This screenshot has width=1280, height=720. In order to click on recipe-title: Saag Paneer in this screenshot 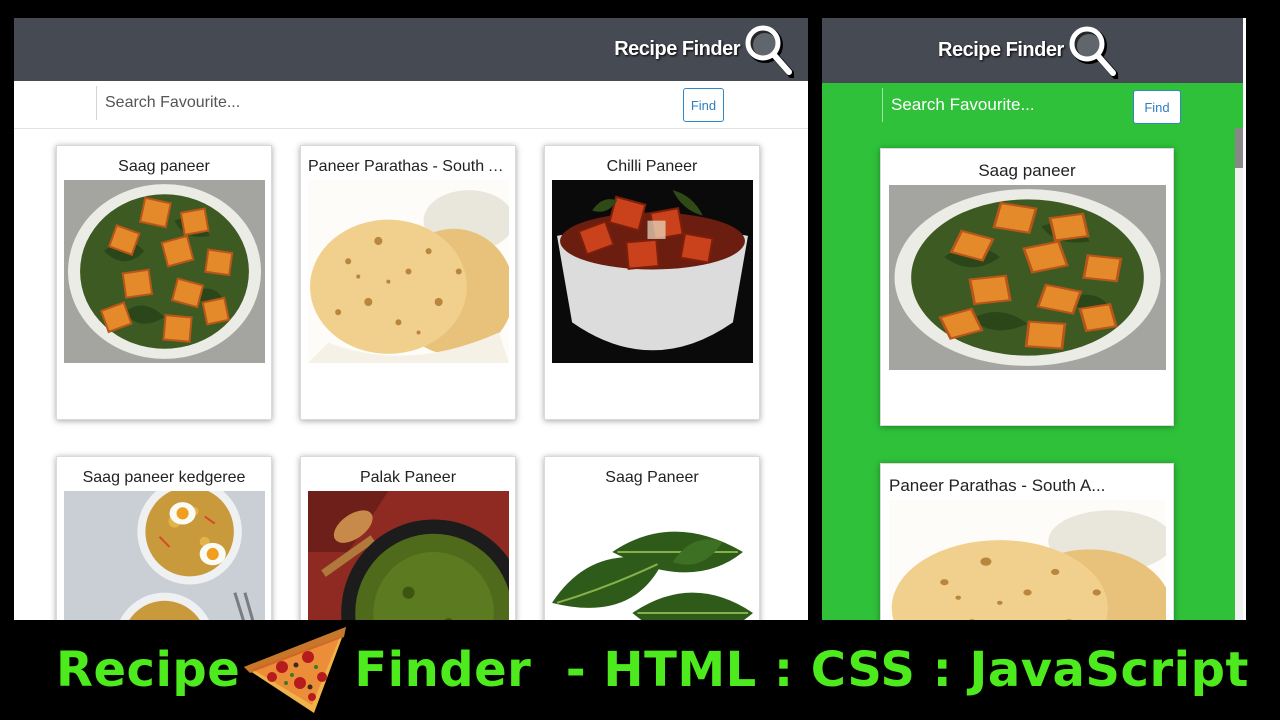, I will do `click(652, 477)`.